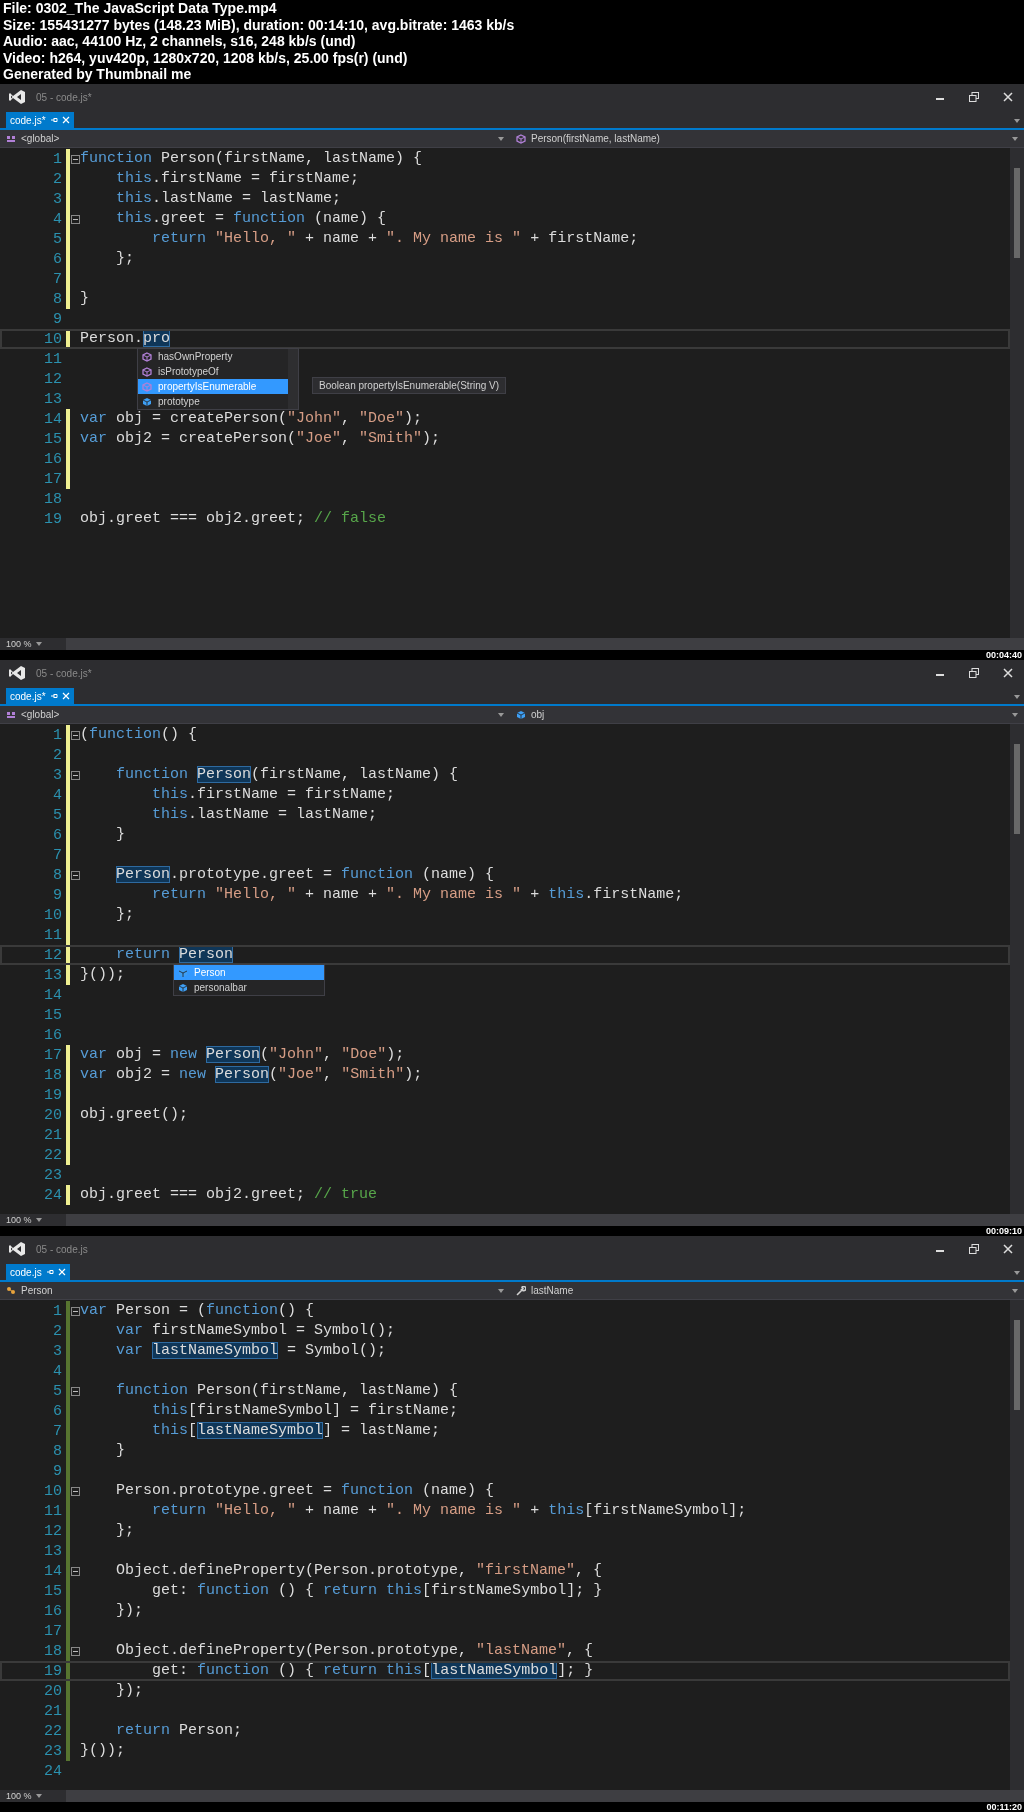 The image size is (1024, 1812). Describe the element at coordinates (255, 1331) in the screenshot. I see `code-line: var firstNameSymbol = Symbol();` at that location.